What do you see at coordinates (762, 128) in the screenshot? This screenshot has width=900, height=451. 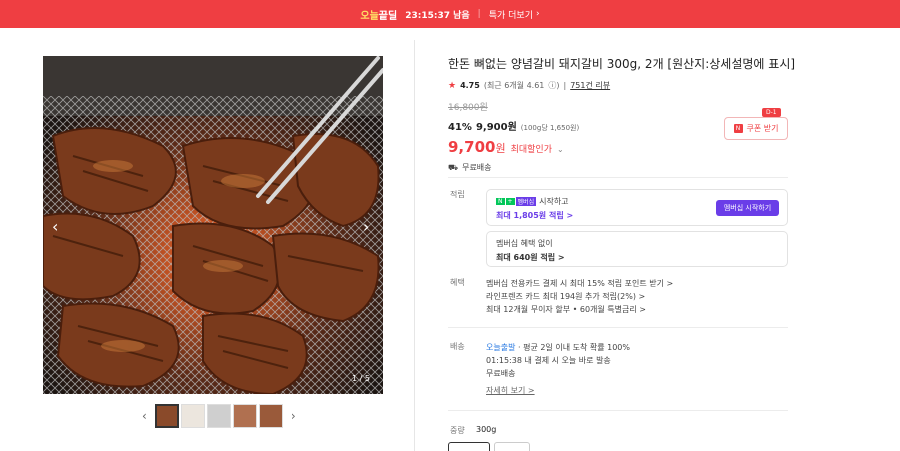 I see `coupon-label: 쿠폰 받기` at bounding box center [762, 128].